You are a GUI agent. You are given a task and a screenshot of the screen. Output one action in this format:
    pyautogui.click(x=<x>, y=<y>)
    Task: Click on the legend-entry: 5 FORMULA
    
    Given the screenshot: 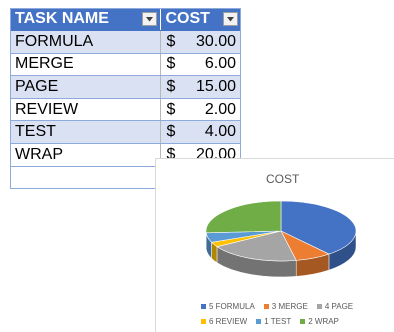 What is the action you would take?
    pyautogui.click(x=228, y=306)
    